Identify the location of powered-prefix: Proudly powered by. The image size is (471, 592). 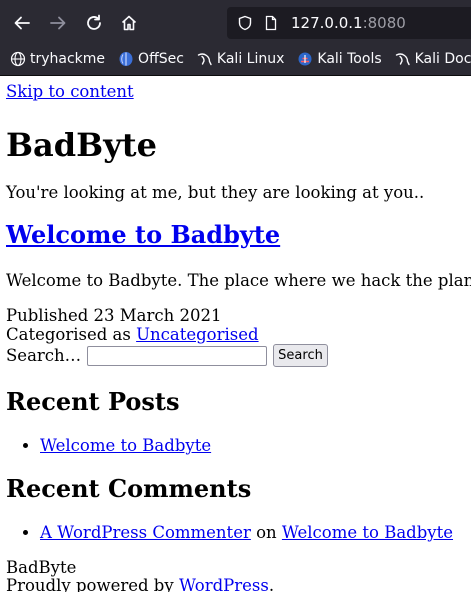
(92, 584).